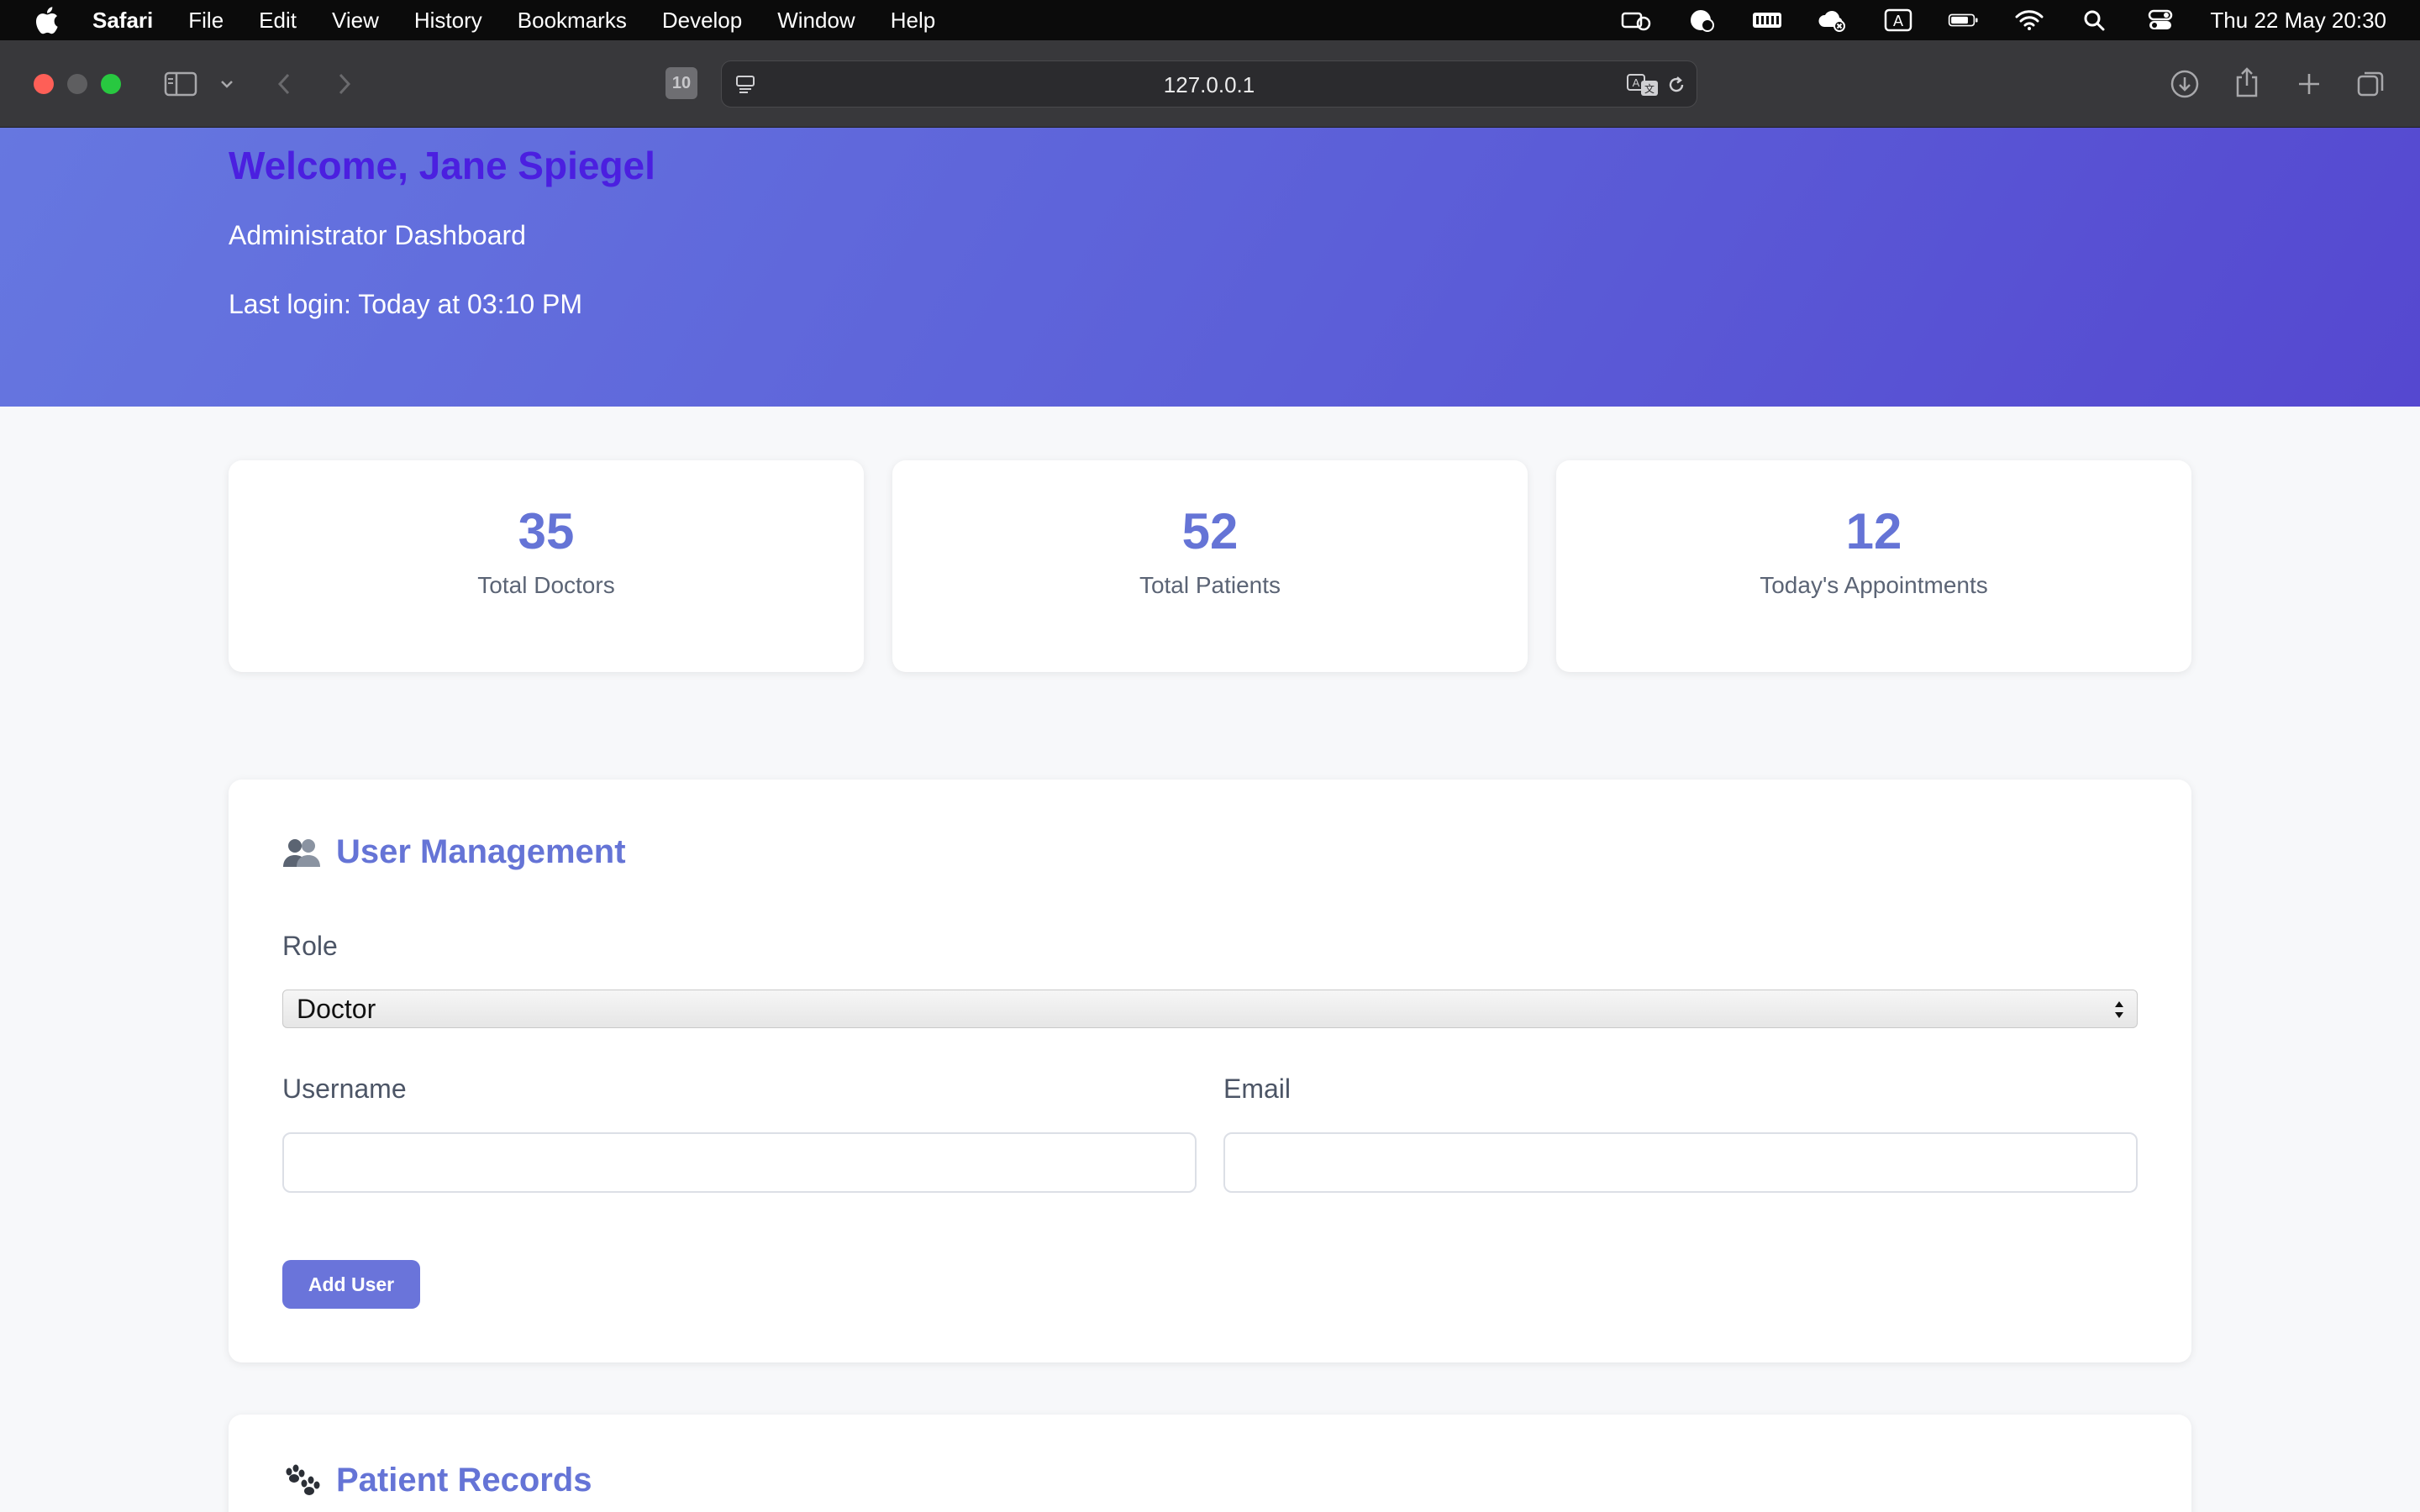  What do you see at coordinates (2119, 1009) in the screenshot?
I see `select-arrows-icon` at bounding box center [2119, 1009].